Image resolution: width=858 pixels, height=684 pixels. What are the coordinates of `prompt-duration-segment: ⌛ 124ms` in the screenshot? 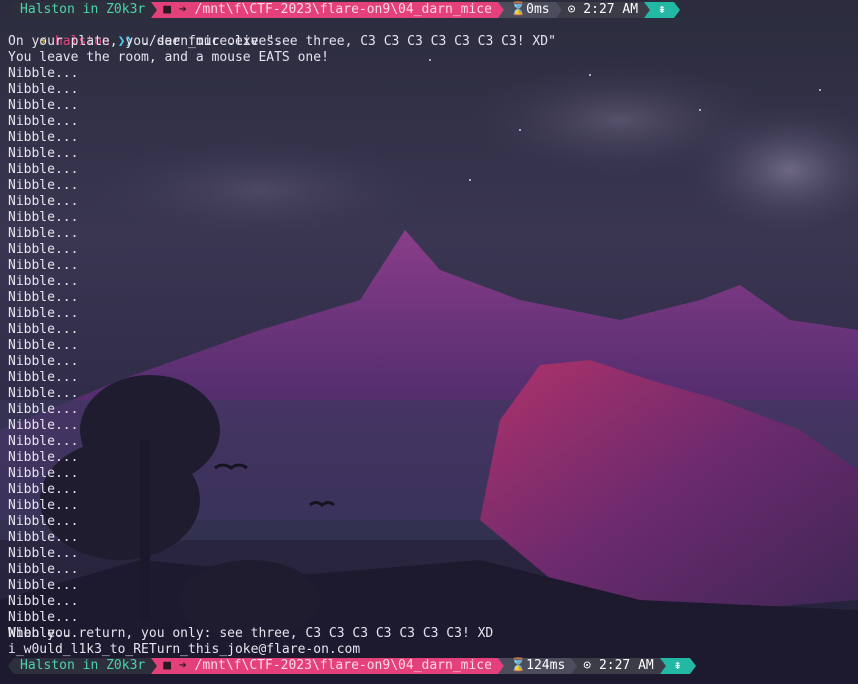 It's located at (537, 666).